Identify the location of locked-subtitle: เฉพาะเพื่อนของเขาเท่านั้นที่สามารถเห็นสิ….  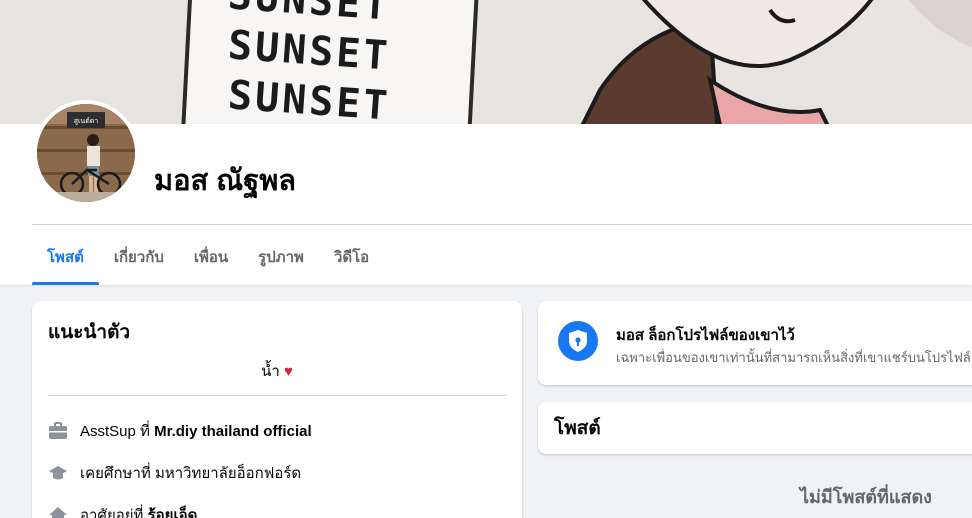
(793, 357).